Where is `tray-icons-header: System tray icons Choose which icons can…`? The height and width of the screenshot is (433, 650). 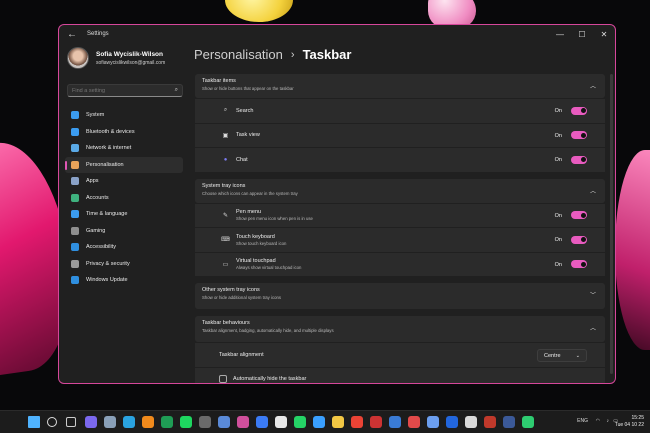 tray-icons-header: System tray icons Choose which icons can… is located at coordinates (400, 190).